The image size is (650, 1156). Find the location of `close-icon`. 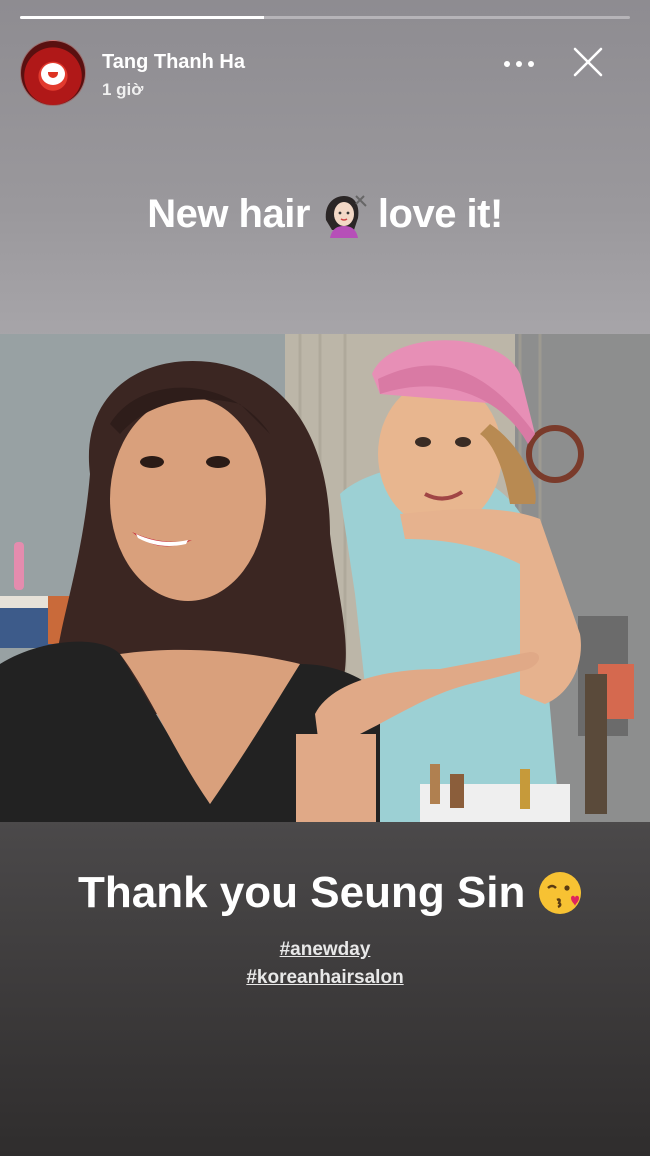

close-icon is located at coordinates (588, 62).